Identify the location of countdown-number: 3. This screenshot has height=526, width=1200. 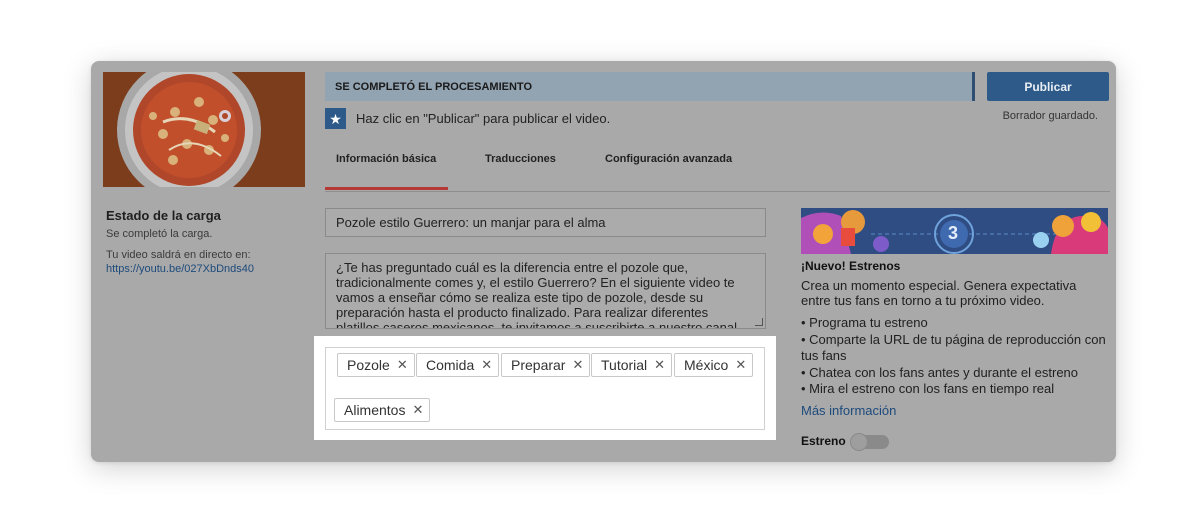
(953, 233).